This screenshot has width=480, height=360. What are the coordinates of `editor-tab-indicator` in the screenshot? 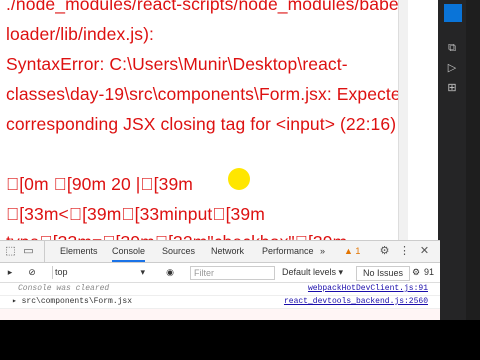 It's located at (453, 13).